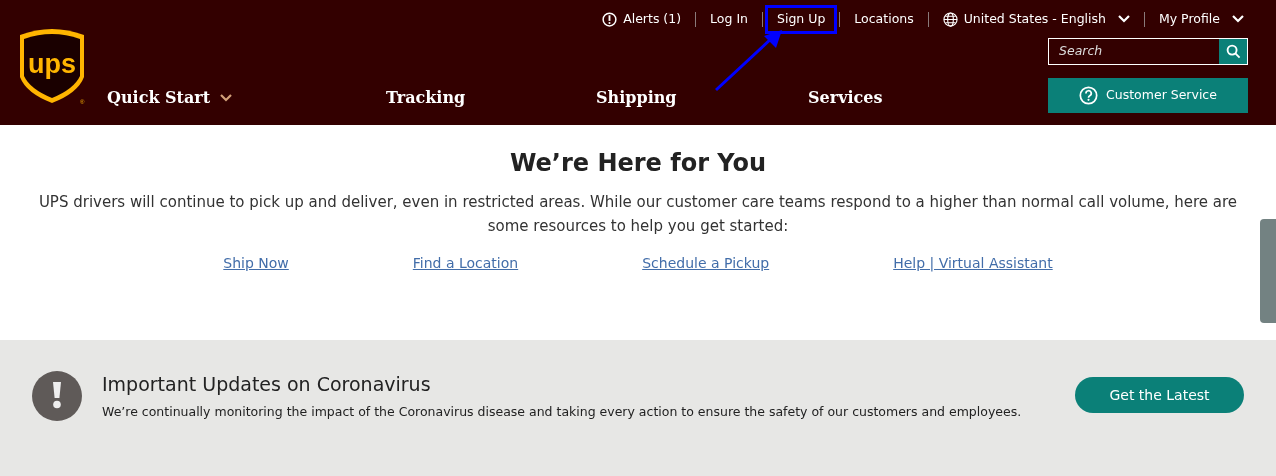  Describe the element at coordinates (1036, 19) in the screenshot. I see `utility-link: United States - English` at that location.